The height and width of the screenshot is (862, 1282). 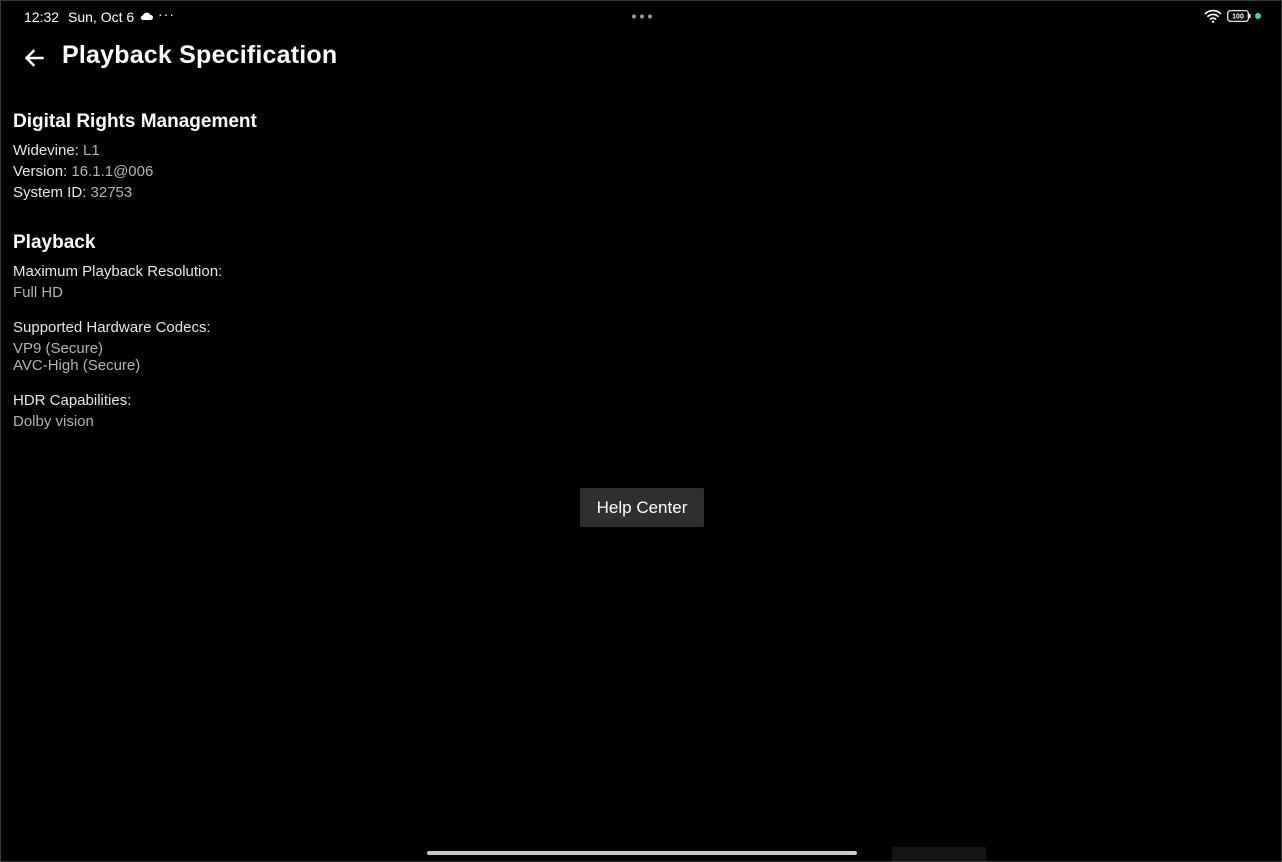 What do you see at coordinates (135, 121) in the screenshot?
I see `drm-section-title: Digital Rights Management` at bounding box center [135, 121].